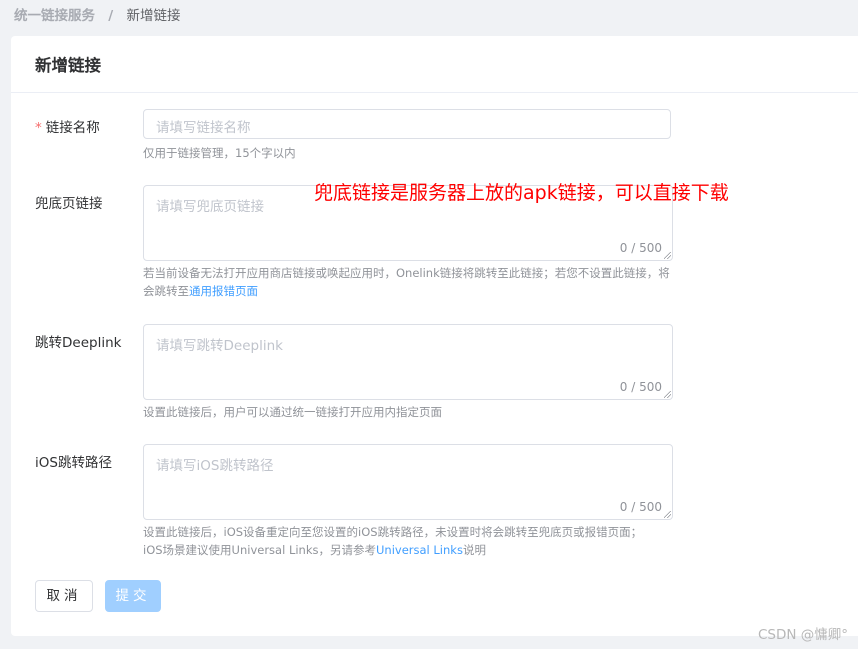  I want to click on breadcrumb-parent: 统一链接服务, so click(54, 16).